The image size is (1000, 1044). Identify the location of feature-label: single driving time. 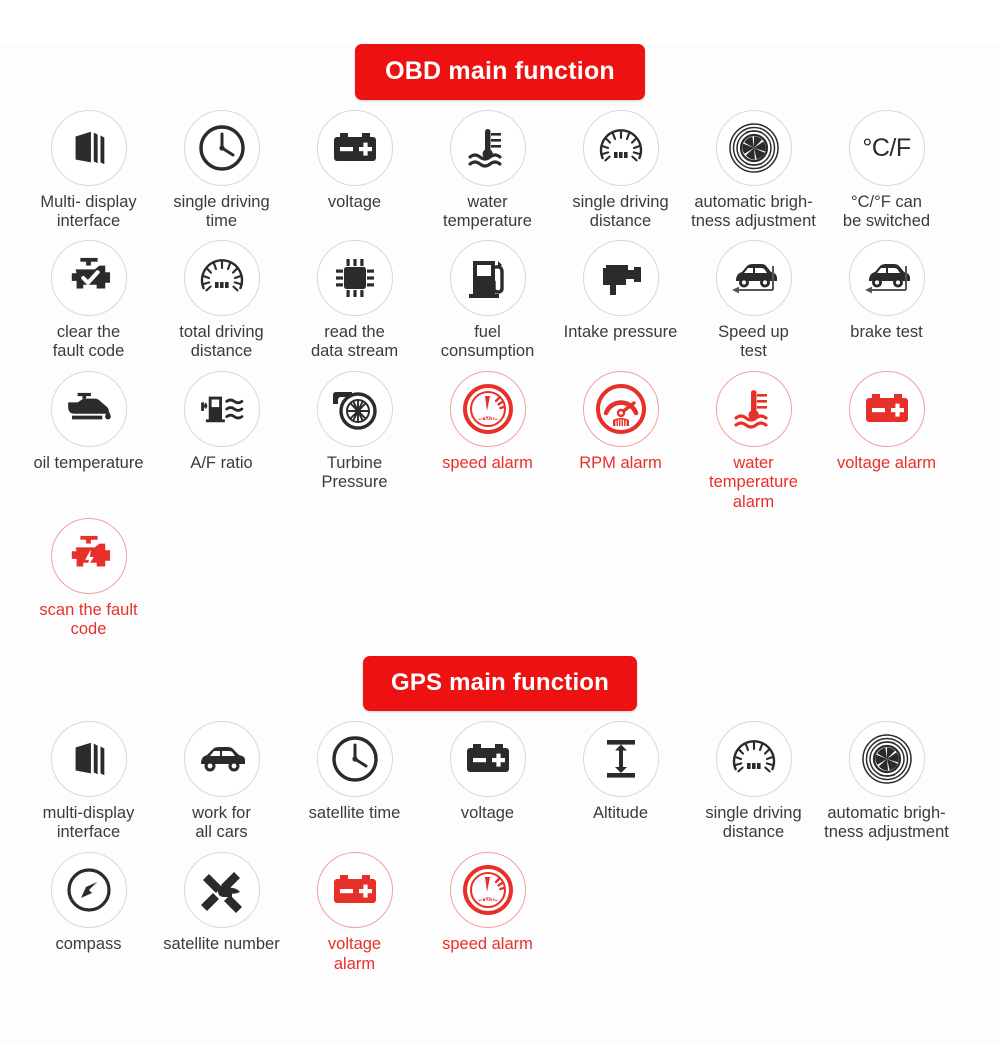
(221, 212).